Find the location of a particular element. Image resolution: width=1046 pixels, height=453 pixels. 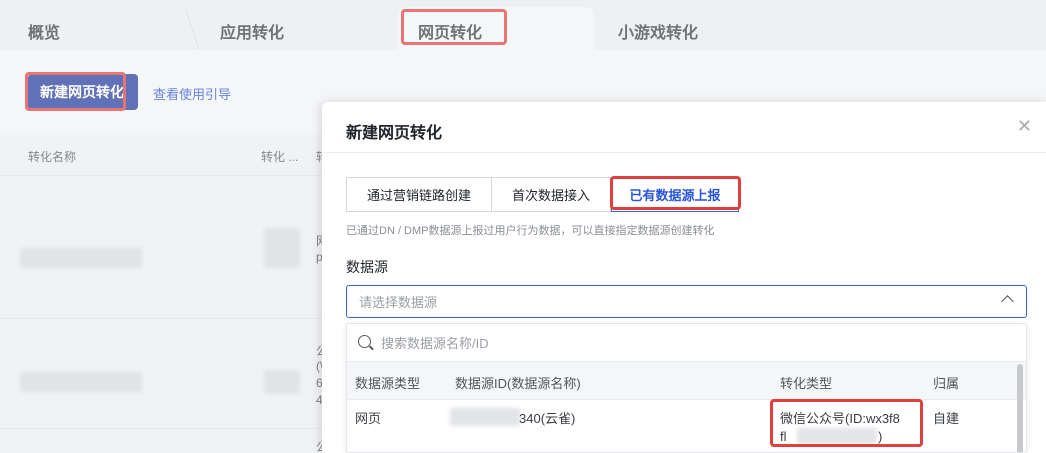

scrollbar is located at coordinates (1020, 408).